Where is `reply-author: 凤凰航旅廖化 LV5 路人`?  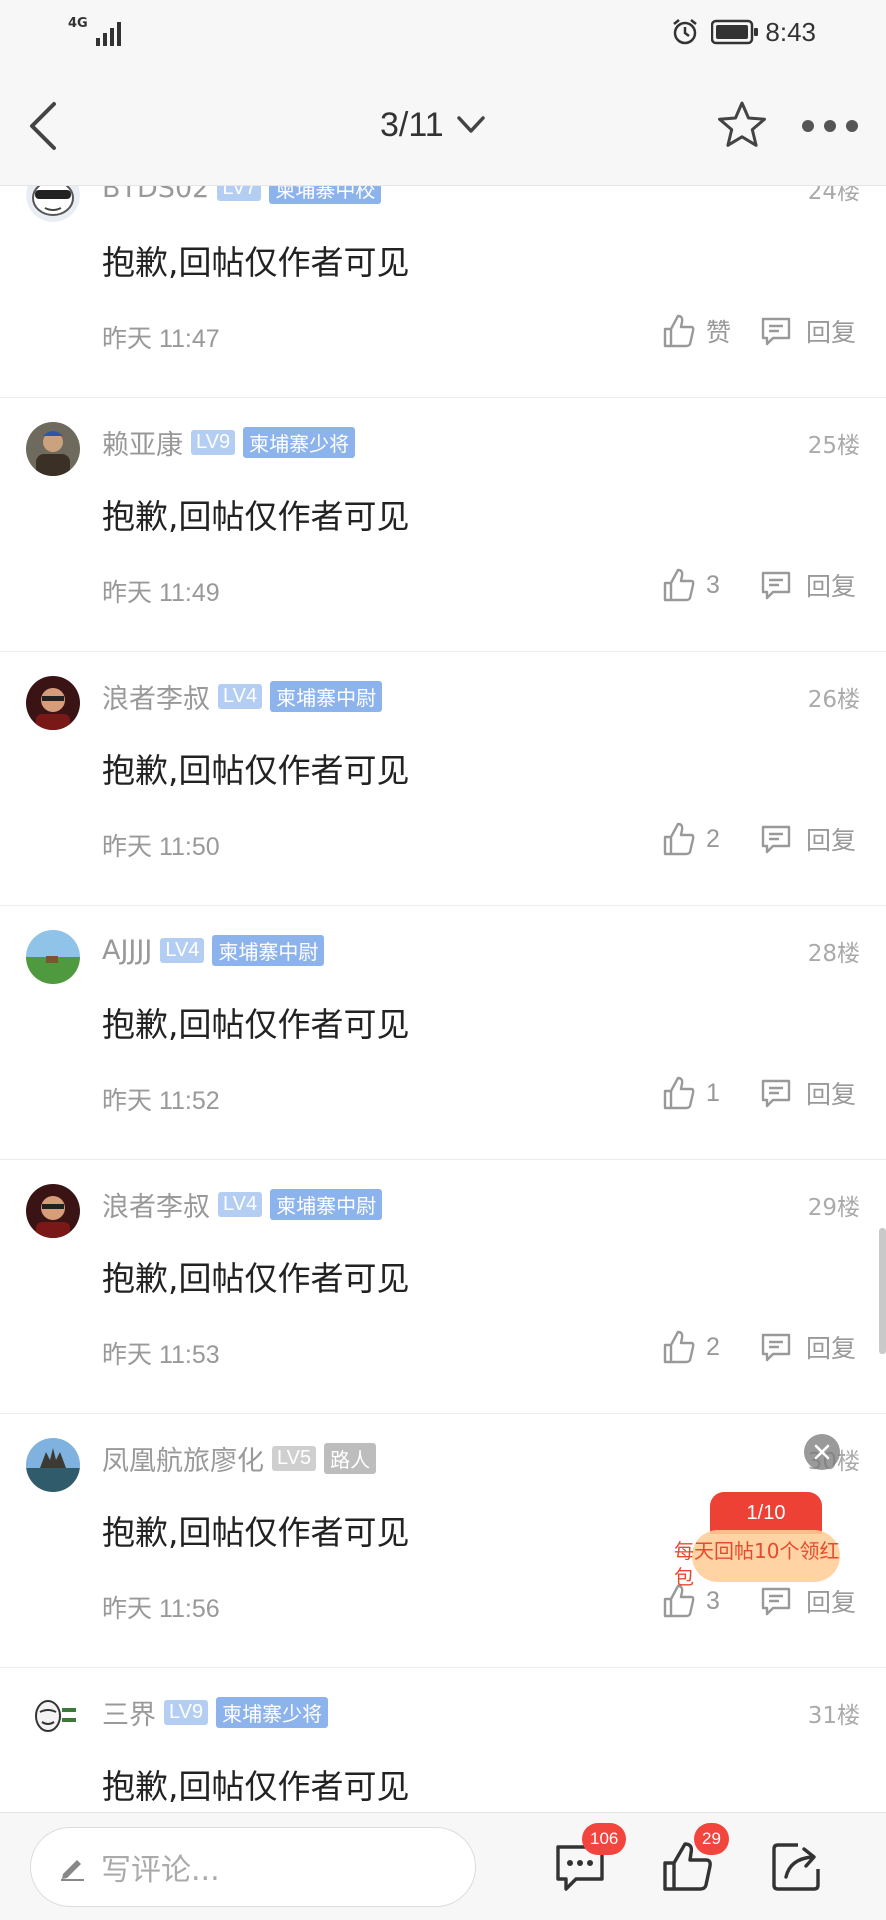 reply-author: 凤凰航旅廖化 LV5 路人 is located at coordinates (239, 1458).